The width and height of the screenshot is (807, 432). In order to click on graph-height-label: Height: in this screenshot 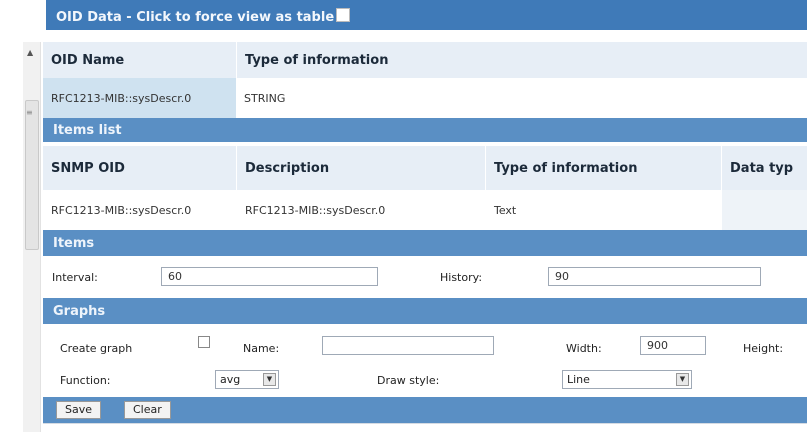, I will do `click(763, 348)`.